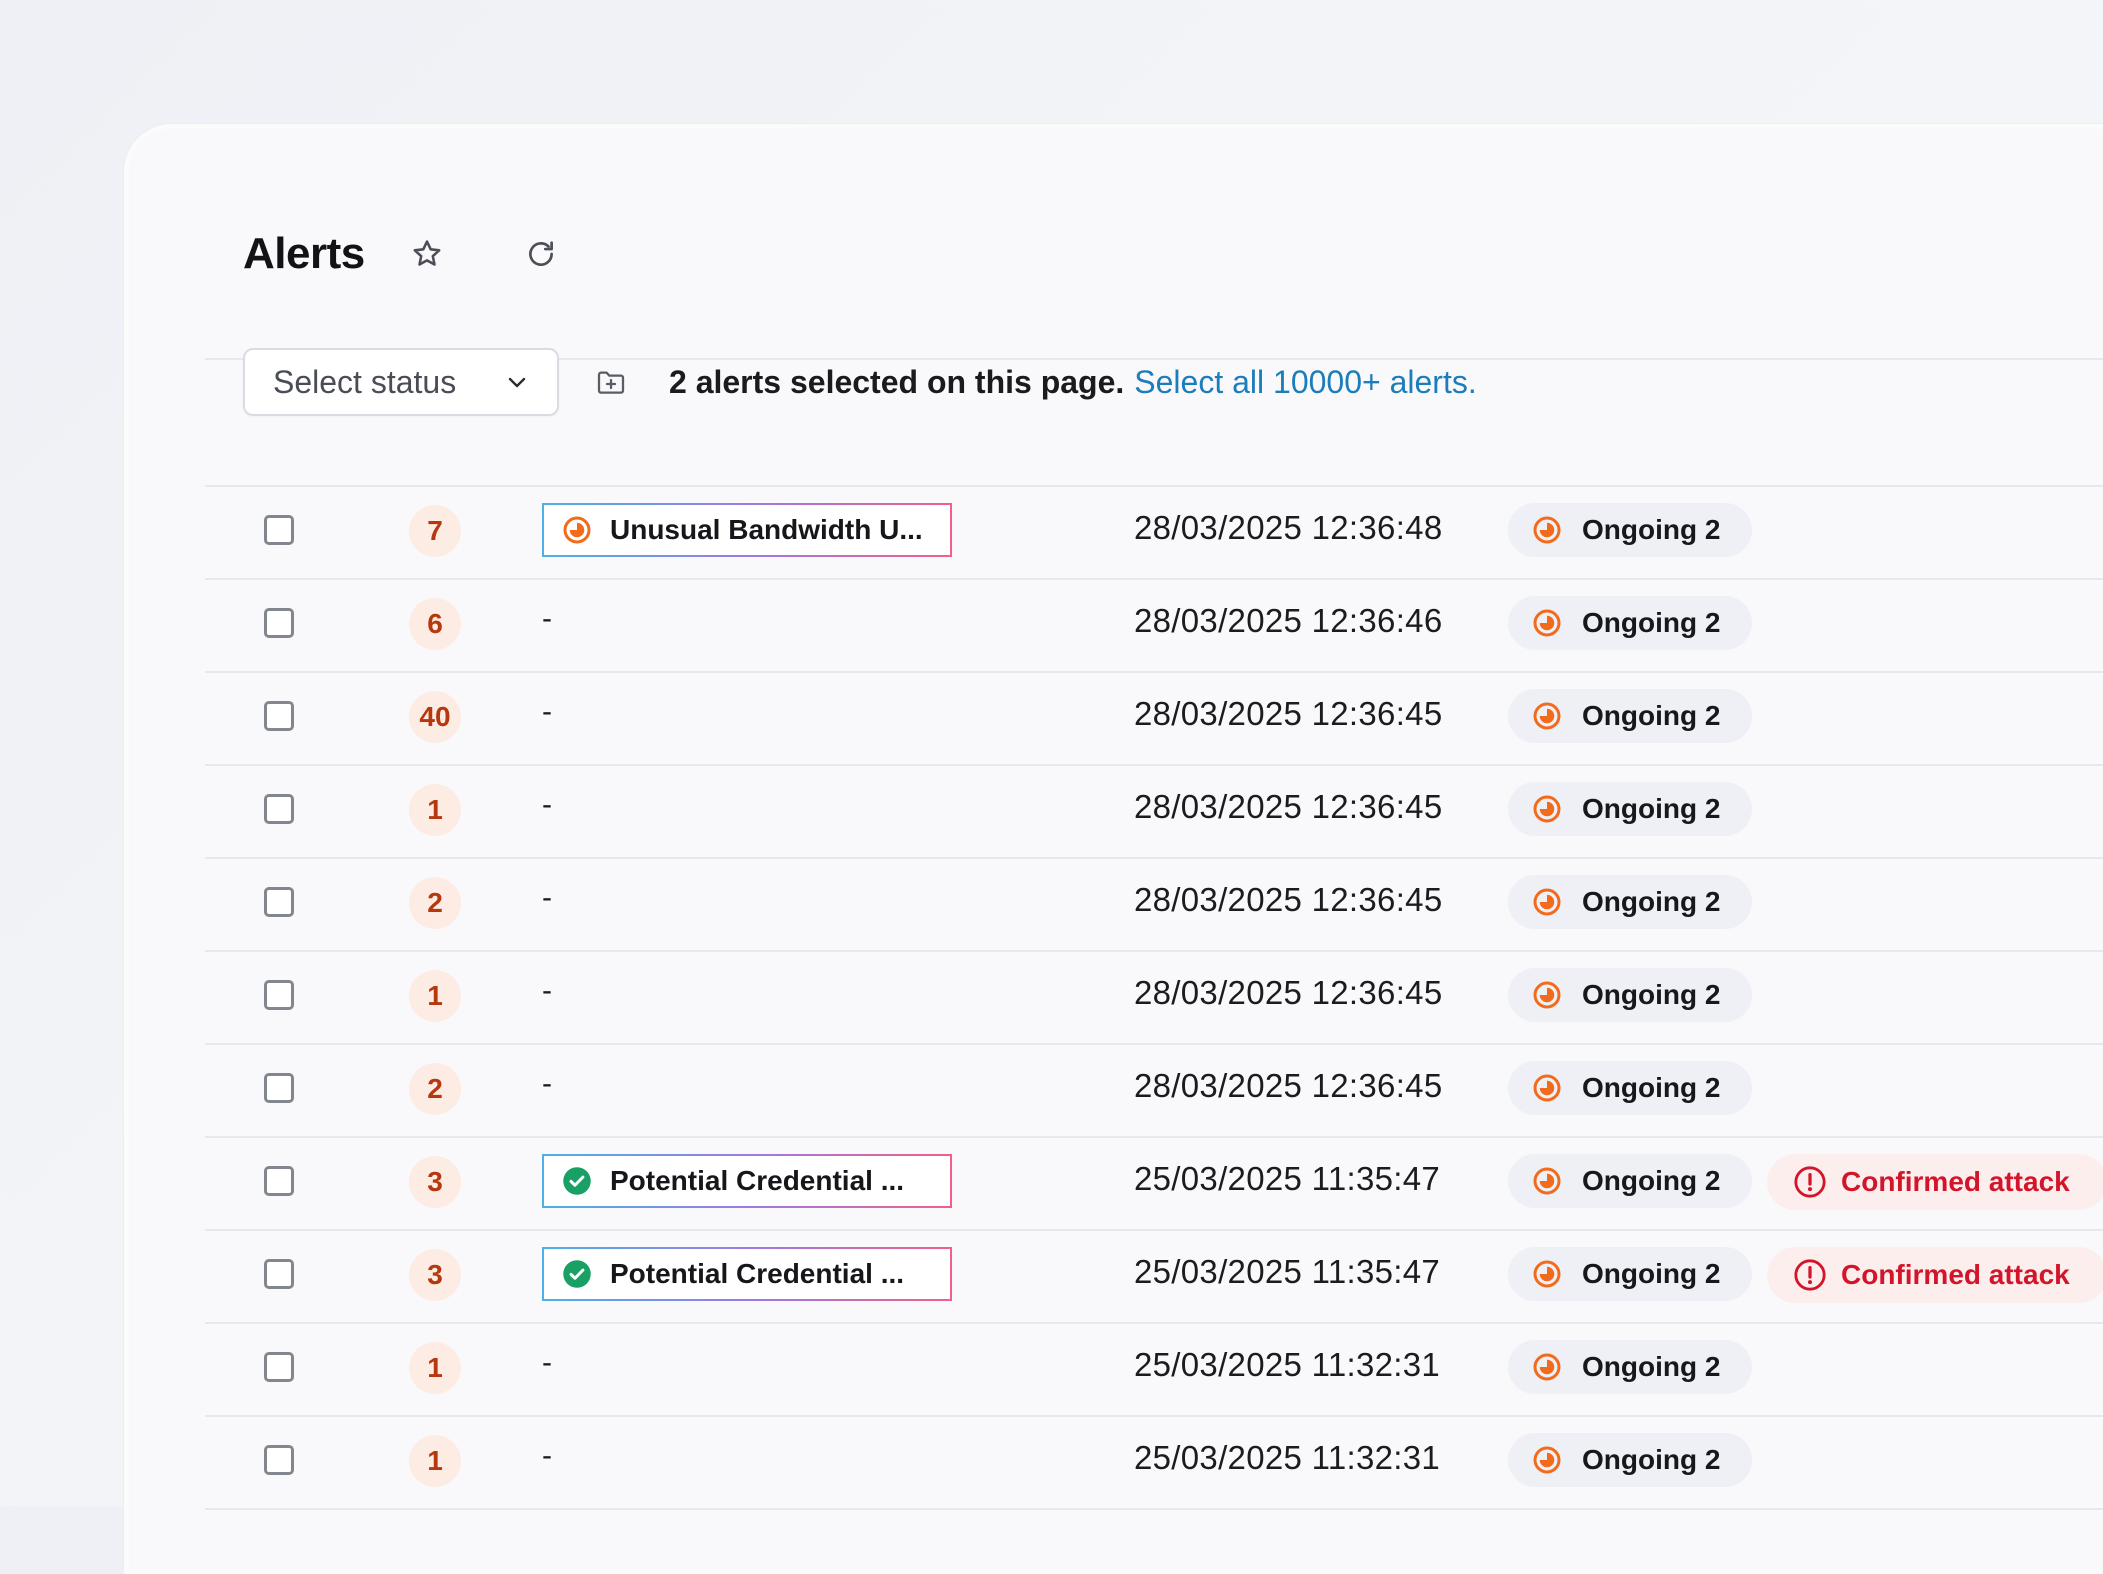 This screenshot has width=2103, height=1574. What do you see at coordinates (304, 253) in the screenshot?
I see `page-title: Alerts` at bounding box center [304, 253].